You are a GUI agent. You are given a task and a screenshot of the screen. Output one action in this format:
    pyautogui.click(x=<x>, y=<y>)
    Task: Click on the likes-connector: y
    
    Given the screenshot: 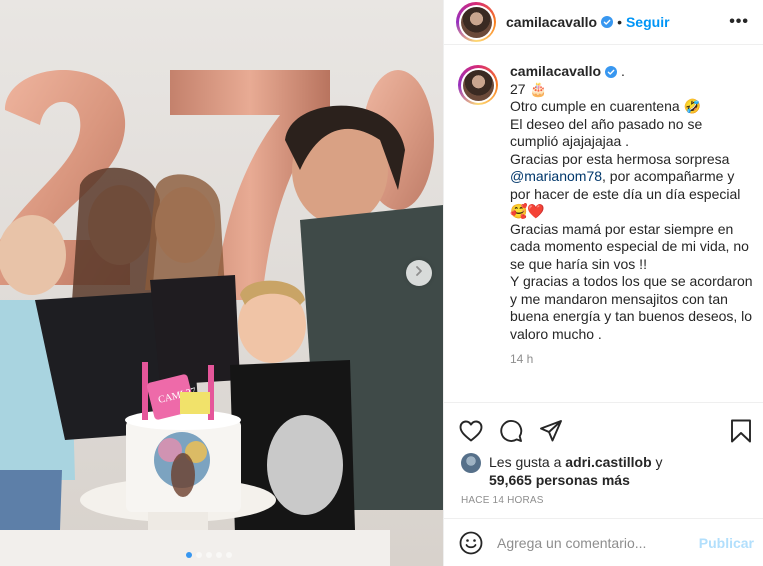 What is the action you would take?
    pyautogui.click(x=657, y=462)
    